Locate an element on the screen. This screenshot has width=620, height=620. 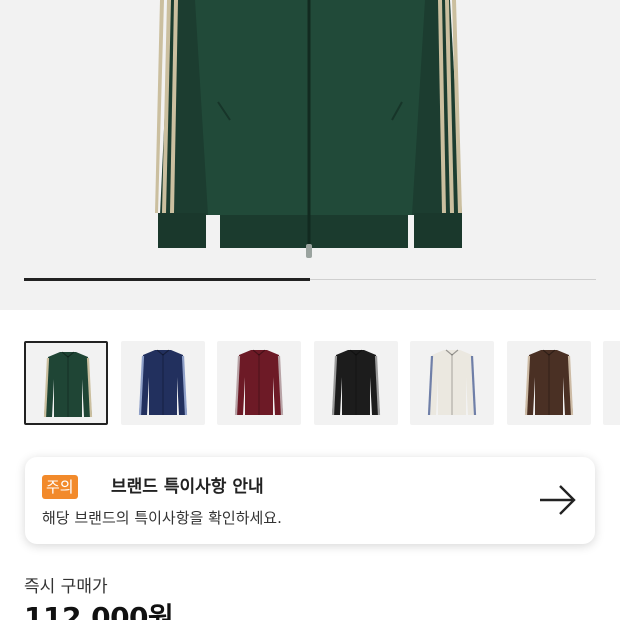
instant-buy-price: 112,000원 is located at coordinates (99, 610).